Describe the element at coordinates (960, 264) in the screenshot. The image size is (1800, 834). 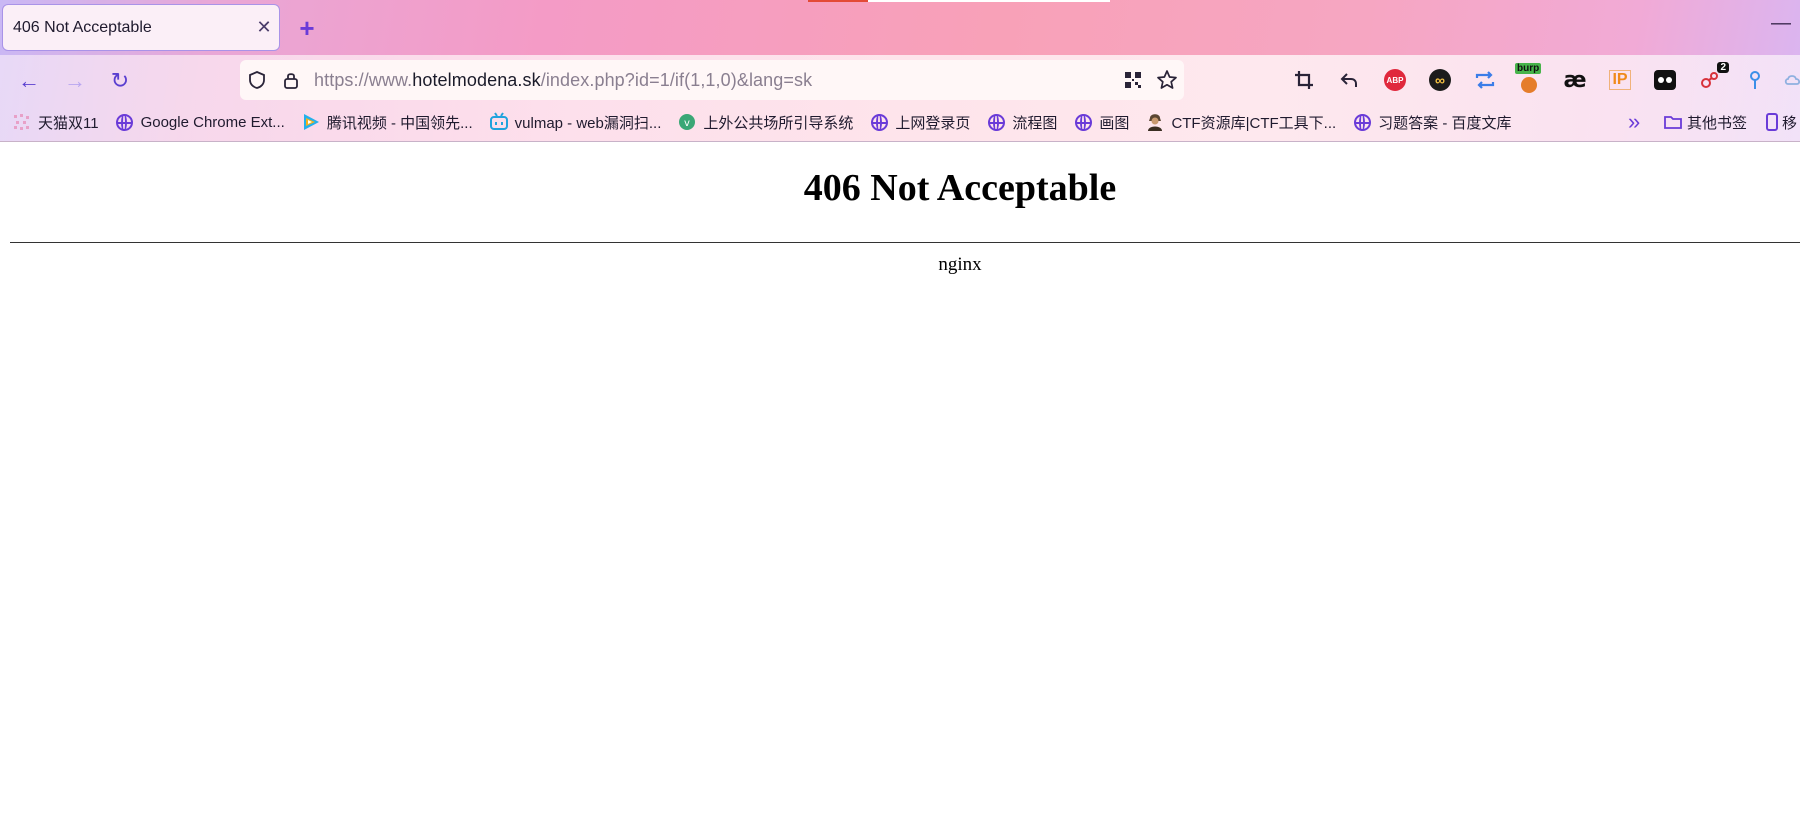
I see `server-signature: nginx` at that location.